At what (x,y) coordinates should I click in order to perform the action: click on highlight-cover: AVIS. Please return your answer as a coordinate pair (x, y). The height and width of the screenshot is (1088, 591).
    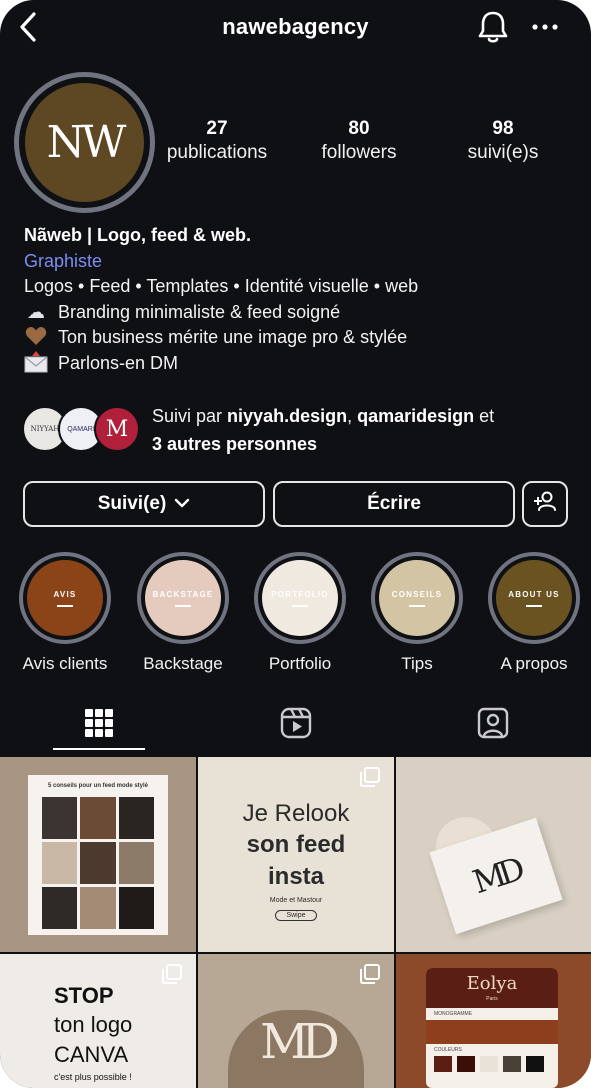
    Looking at the image, I should click on (65, 598).